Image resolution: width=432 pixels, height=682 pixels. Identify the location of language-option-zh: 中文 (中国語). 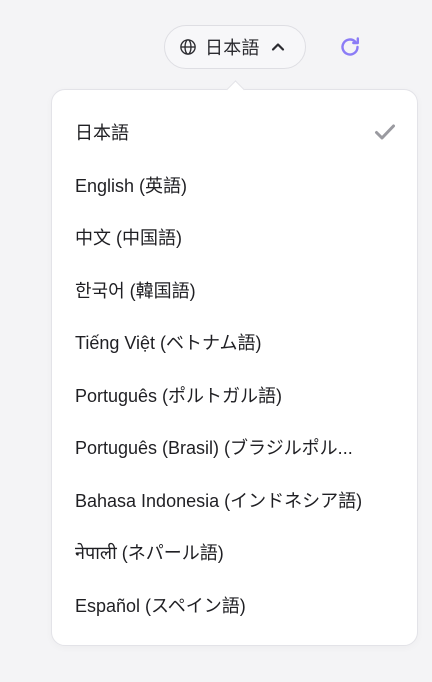
(234, 237).